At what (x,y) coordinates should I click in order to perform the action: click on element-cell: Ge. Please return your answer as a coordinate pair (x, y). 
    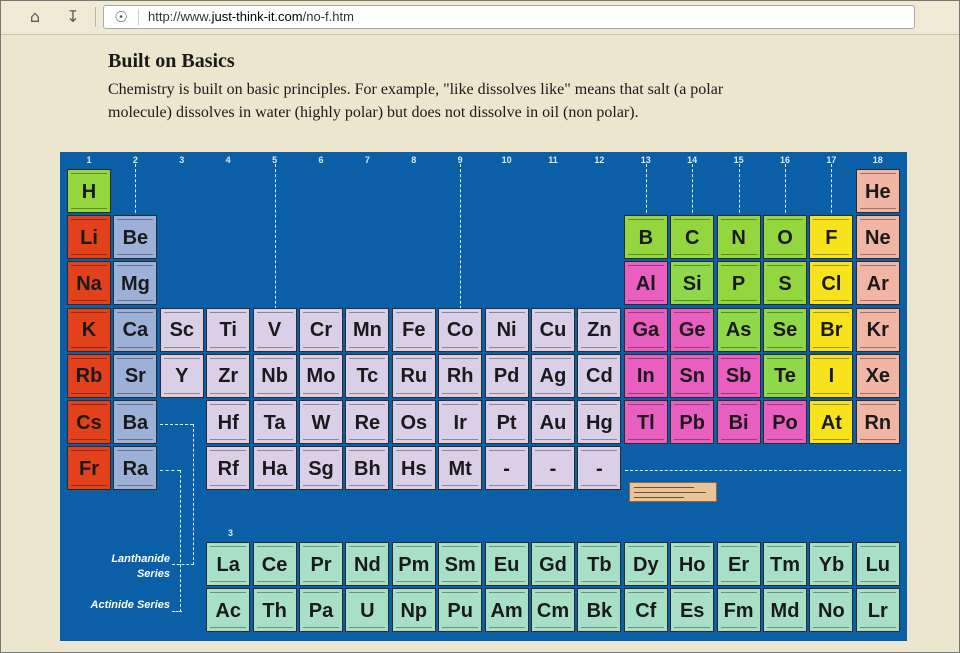
    Looking at the image, I should click on (692, 329).